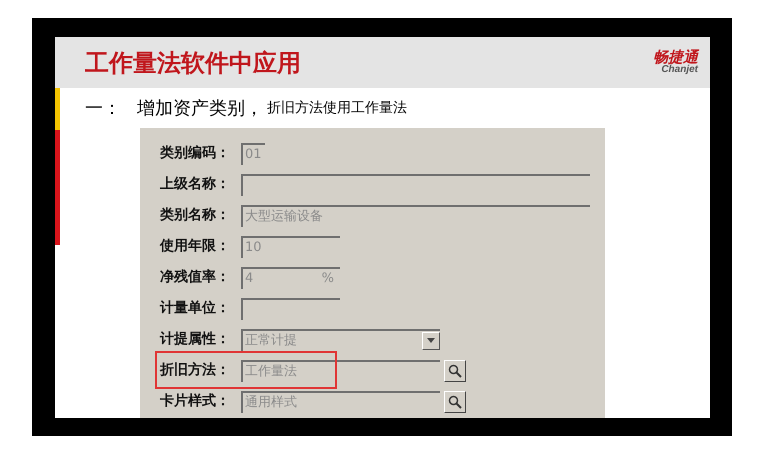 The image size is (764, 454). I want to click on logo-text: 畅捷通, so click(675, 57).